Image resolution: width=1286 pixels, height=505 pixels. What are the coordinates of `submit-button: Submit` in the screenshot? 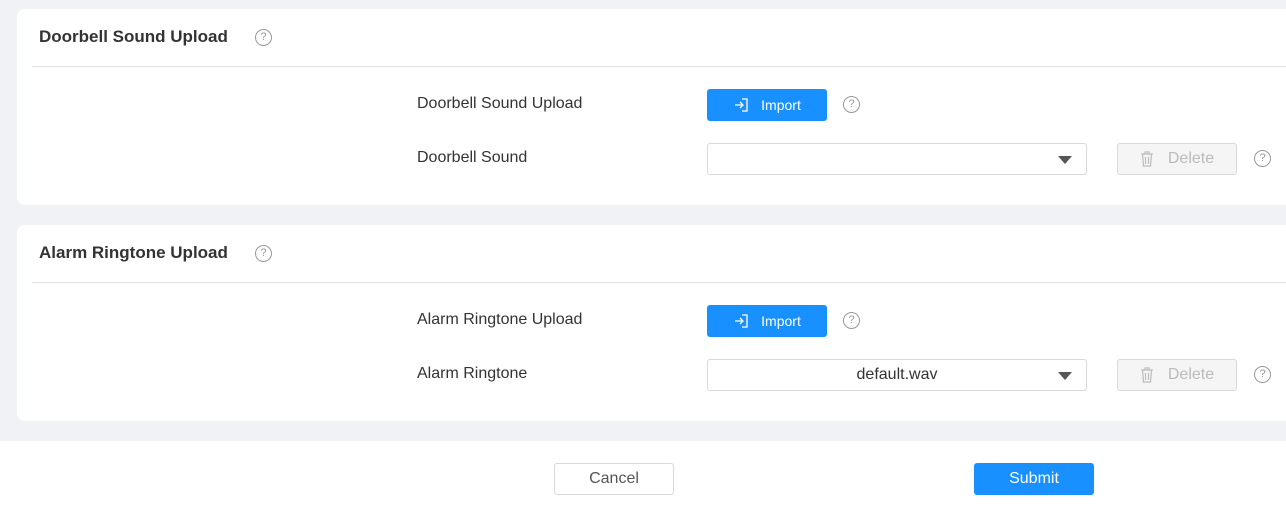 It's located at (1034, 479).